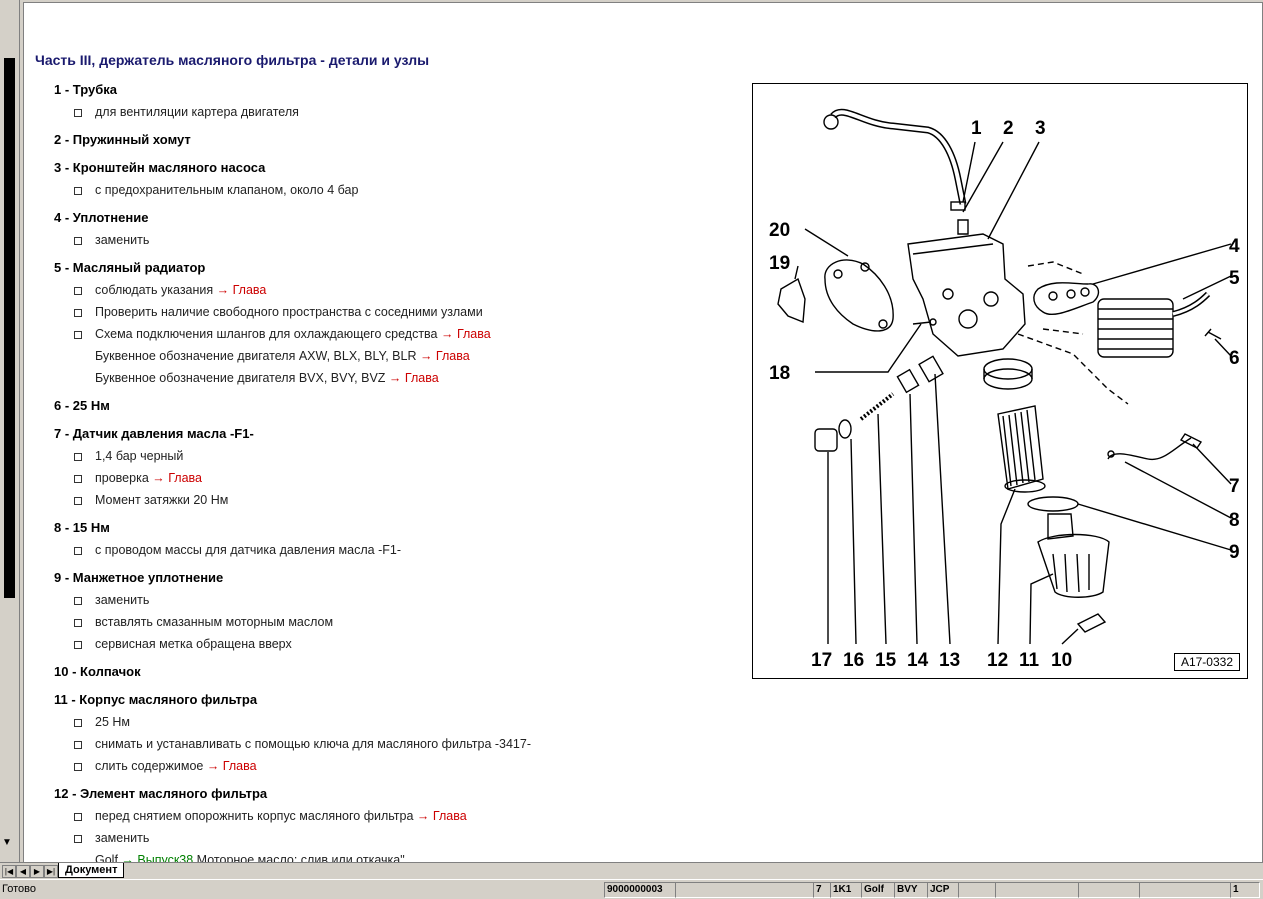 This screenshot has height=899, width=1263. What do you see at coordinates (151, 766) in the screenshot?
I see `sub-item-text: слить содержимое` at bounding box center [151, 766].